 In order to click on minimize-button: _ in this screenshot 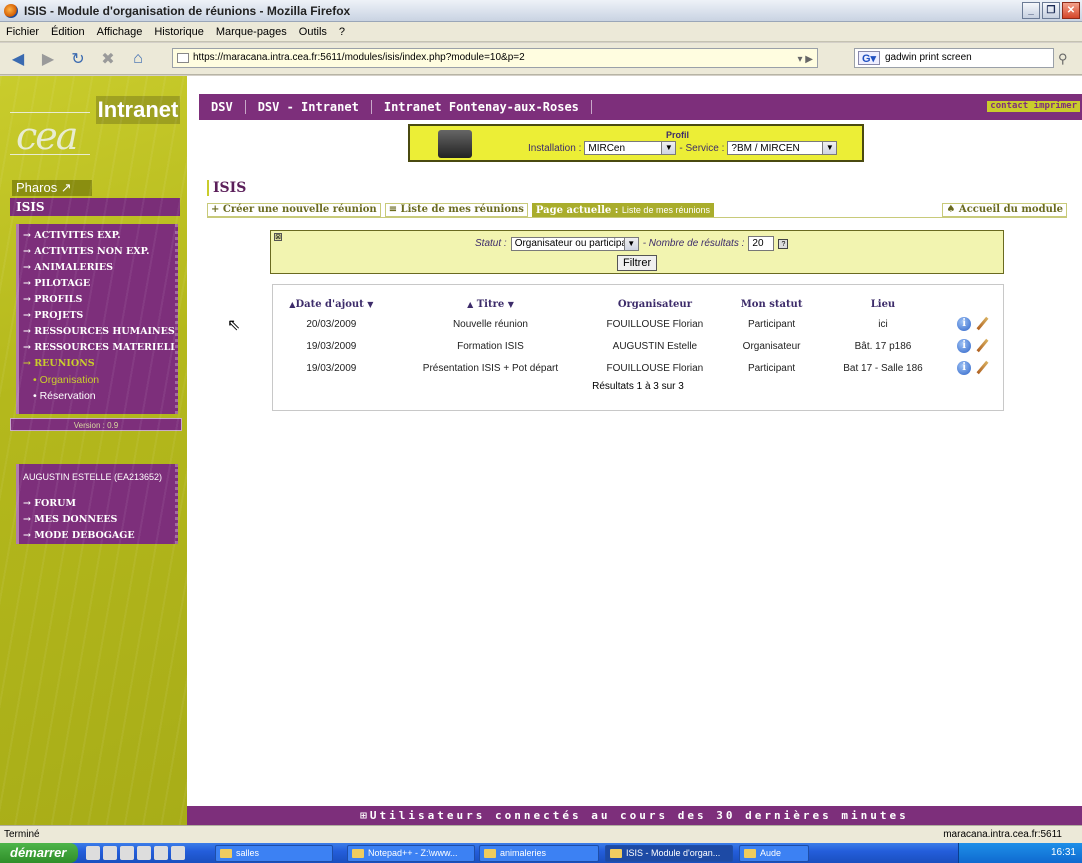, I will do `click(1031, 10)`.